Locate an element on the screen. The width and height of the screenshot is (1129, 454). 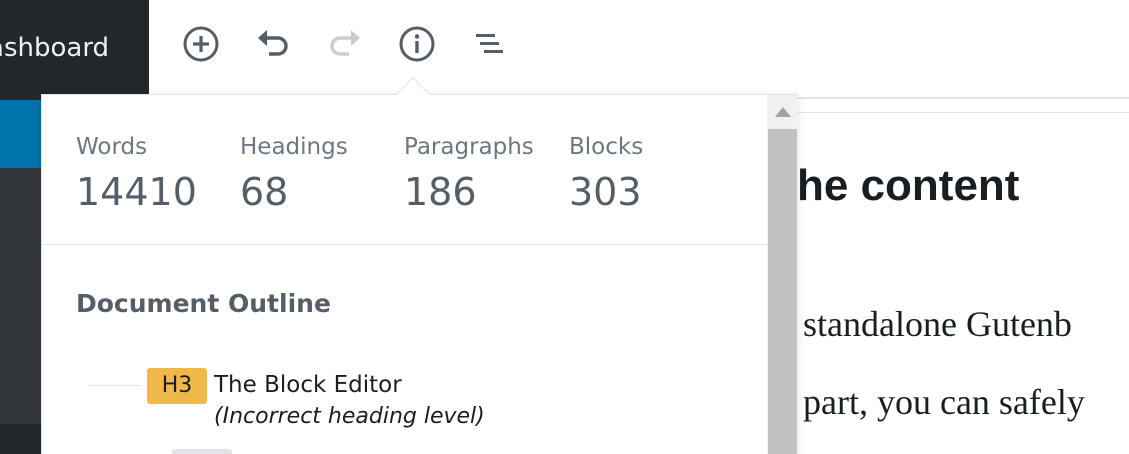
stat-label: Words is located at coordinates (112, 147).